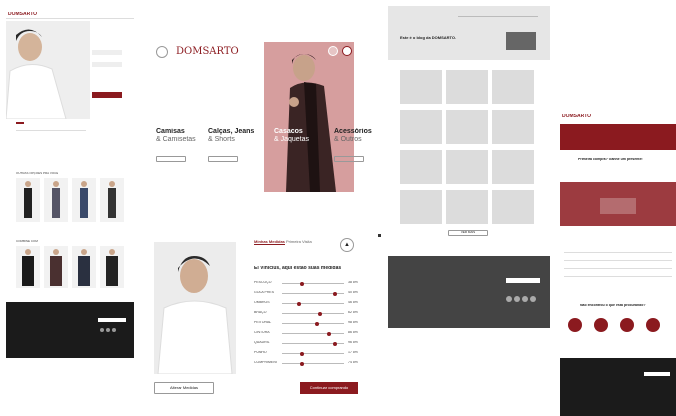 Image resolution: width=676 pixels, height=416 pixels. Describe the element at coordinates (347, 51) in the screenshot. I see `search-icon` at that location.